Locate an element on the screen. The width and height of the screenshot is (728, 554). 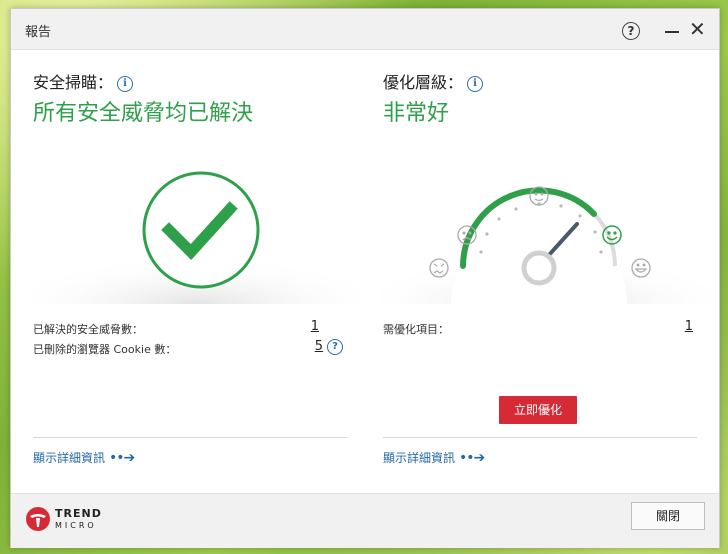
optimization-gauge is located at coordinates (546, 219).